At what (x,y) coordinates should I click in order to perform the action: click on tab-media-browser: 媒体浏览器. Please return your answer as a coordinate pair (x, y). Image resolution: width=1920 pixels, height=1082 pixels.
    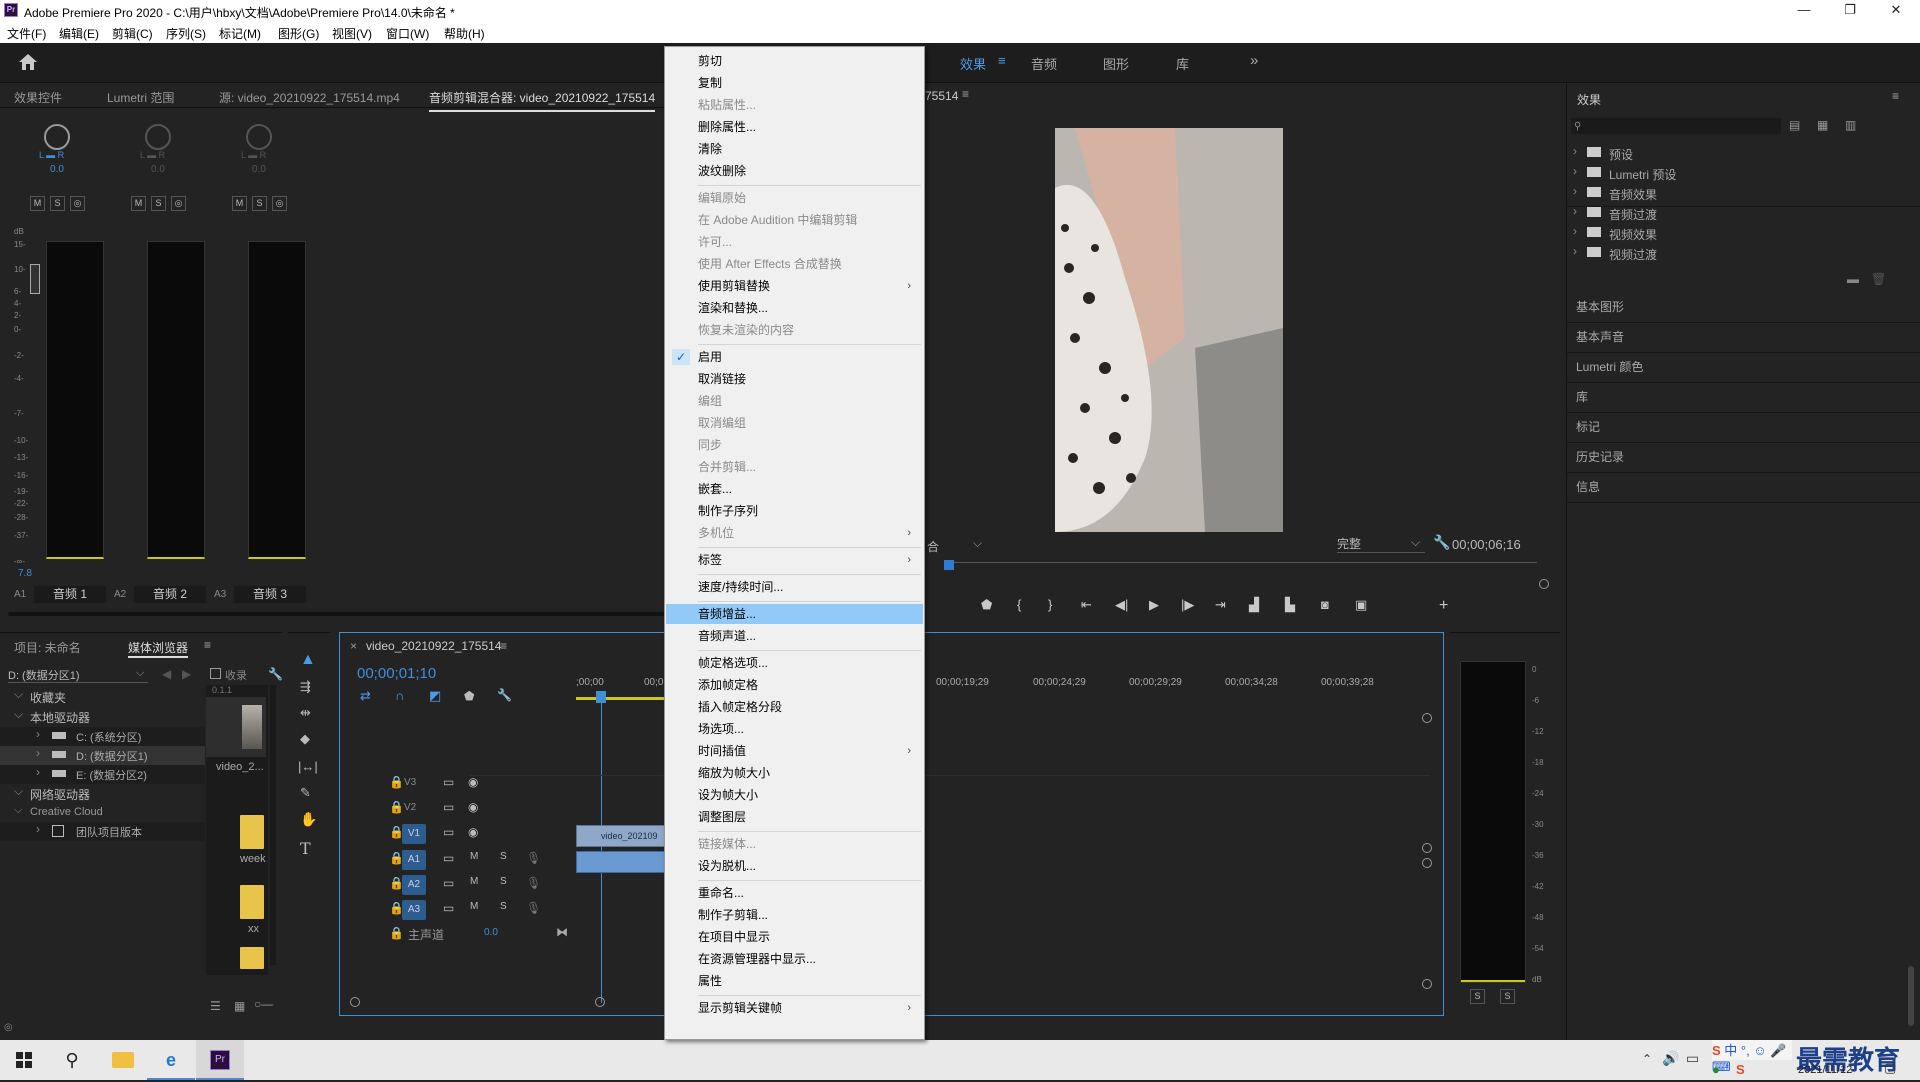
    Looking at the image, I should click on (158, 648).